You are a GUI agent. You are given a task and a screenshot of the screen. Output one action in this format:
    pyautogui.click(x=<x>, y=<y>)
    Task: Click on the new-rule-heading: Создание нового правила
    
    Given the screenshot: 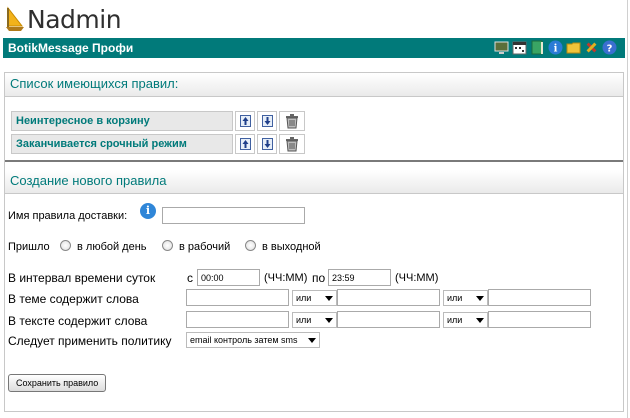 What is the action you would take?
    pyautogui.click(x=314, y=182)
    